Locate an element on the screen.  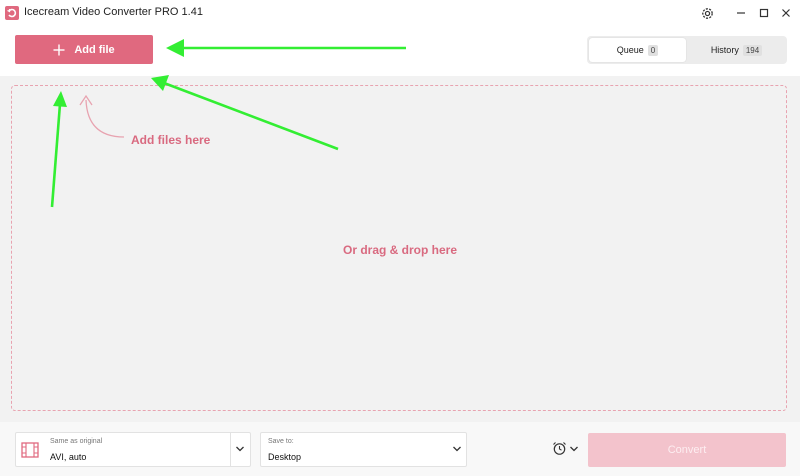
format-caption: Same as original is located at coordinates (76, 441).